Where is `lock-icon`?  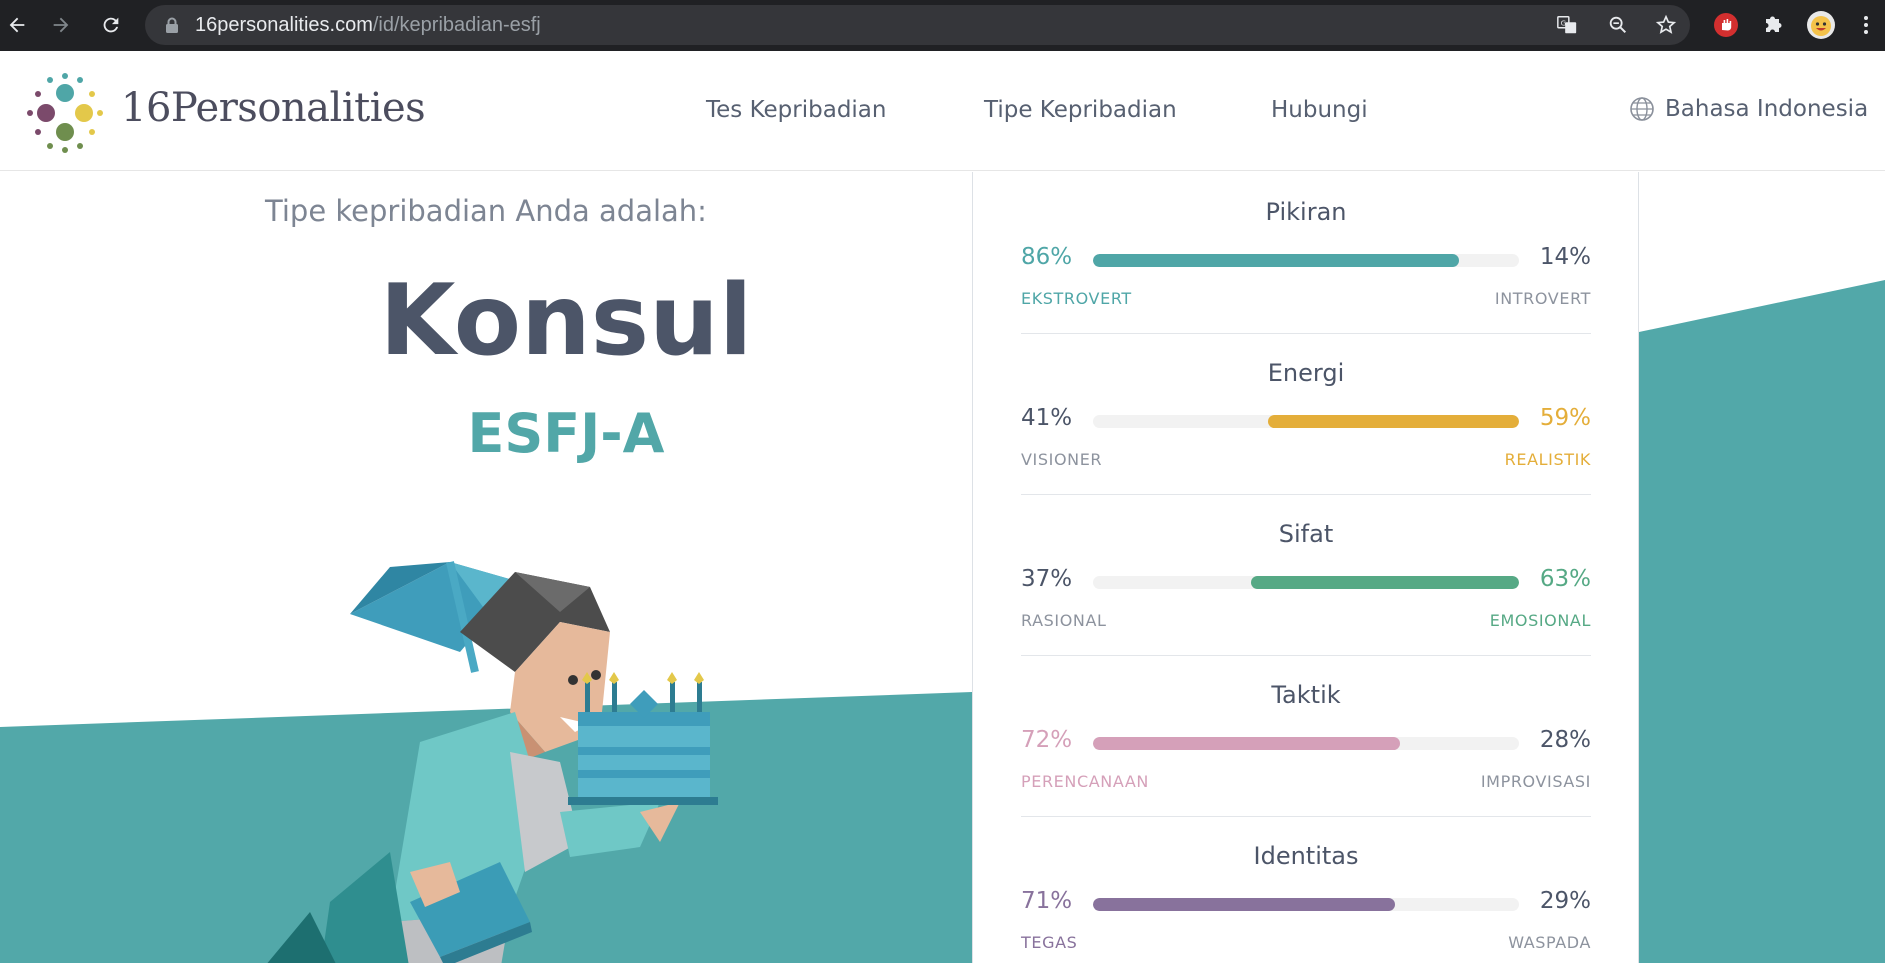
lock-icon is located at coordinates (172, 25).